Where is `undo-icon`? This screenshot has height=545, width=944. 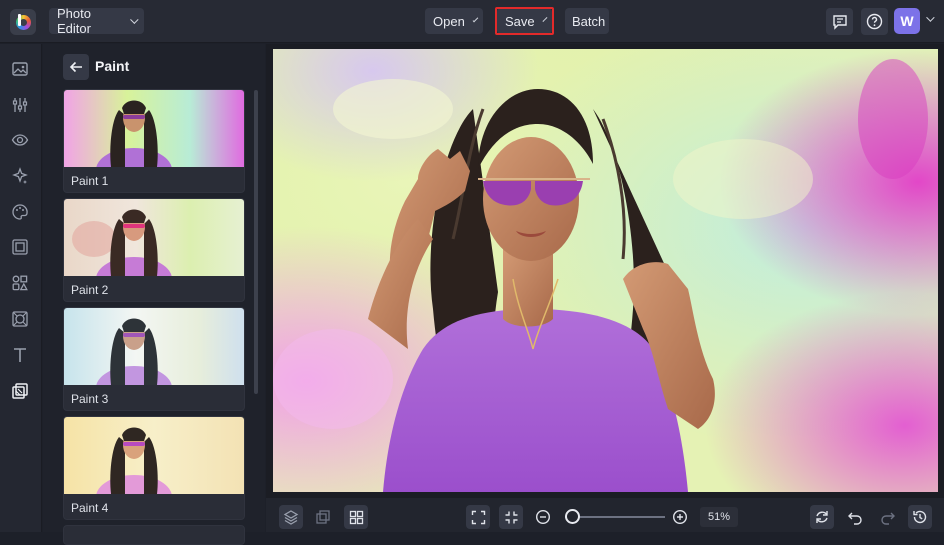 undo-icon is located at coordinates (855, 518).